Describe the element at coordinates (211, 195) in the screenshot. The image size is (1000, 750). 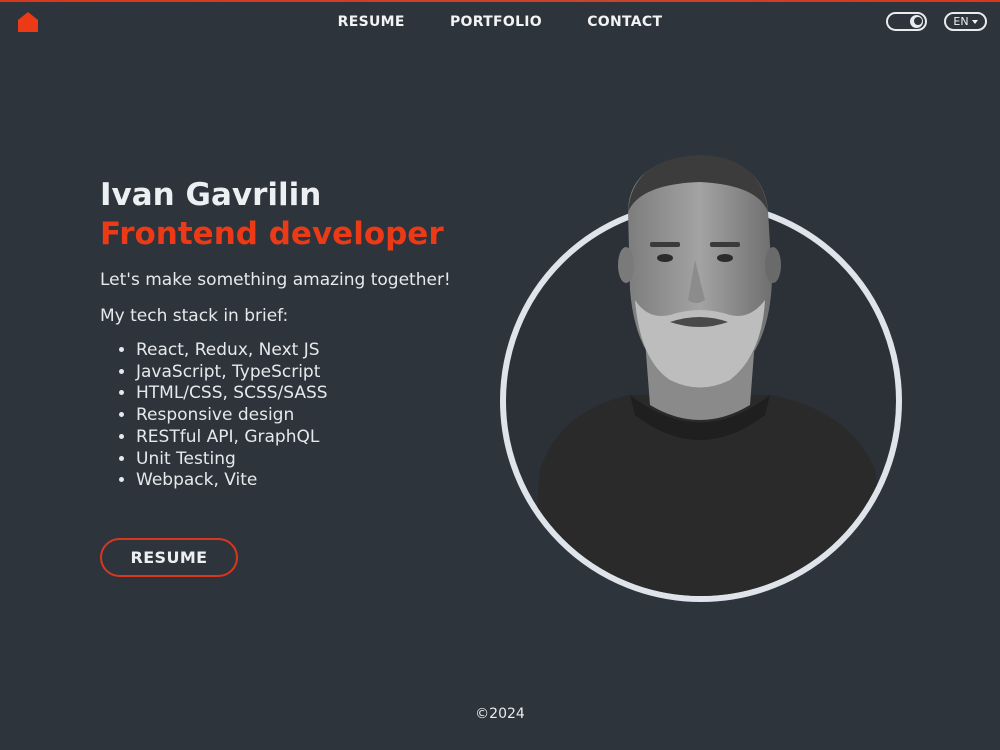
I see `person-name: Ivan Gavrilin` at that location.